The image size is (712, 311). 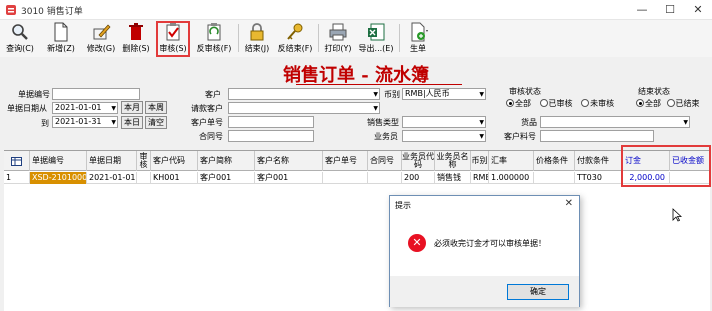 I want to click on audit-option-all: 全部, so click(x=518, y=103).